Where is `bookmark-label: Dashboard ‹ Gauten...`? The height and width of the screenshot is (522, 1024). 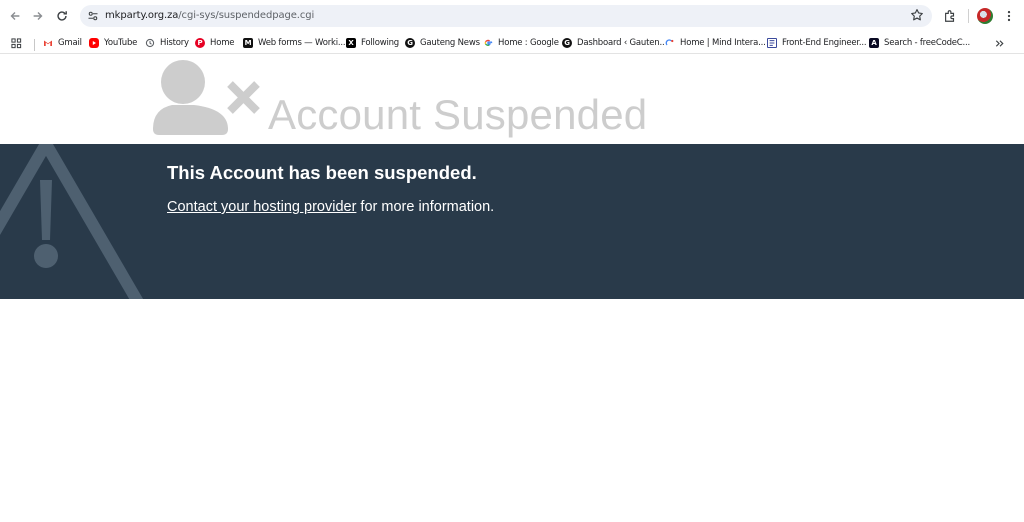
bookmark-label: Dashboard ‹ Gauten... is located at coordinates (622, 43).